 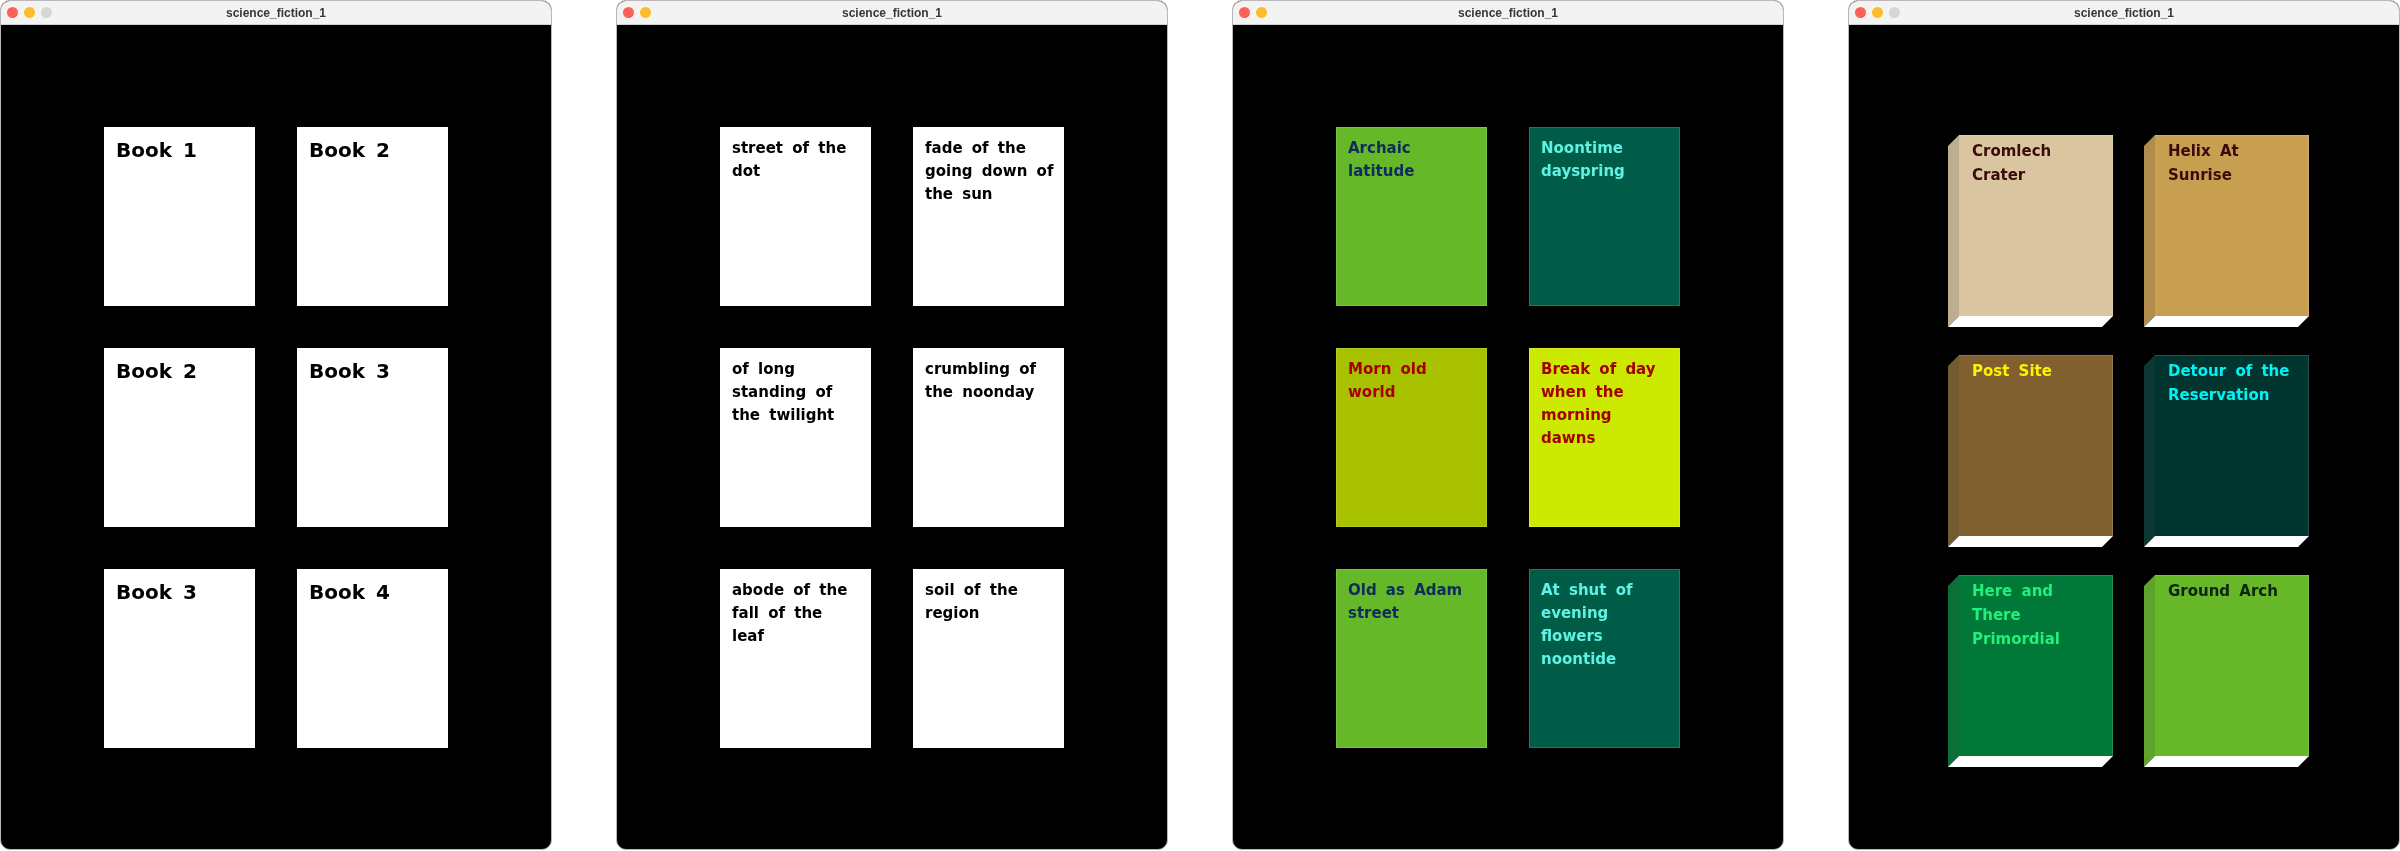 What do you see at coordinates (2036, 445) in the screenshot?
I see `book-cover: Post Site` at bounding box center [2036, 445].